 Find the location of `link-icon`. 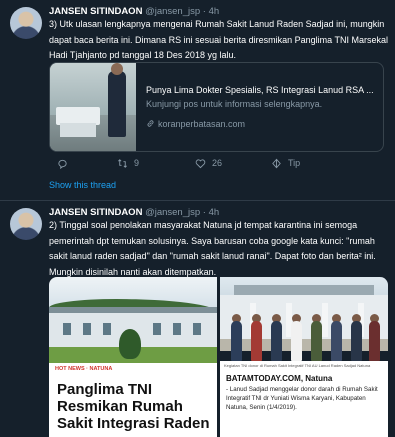

link-icon is located at coordinates (150, 123).